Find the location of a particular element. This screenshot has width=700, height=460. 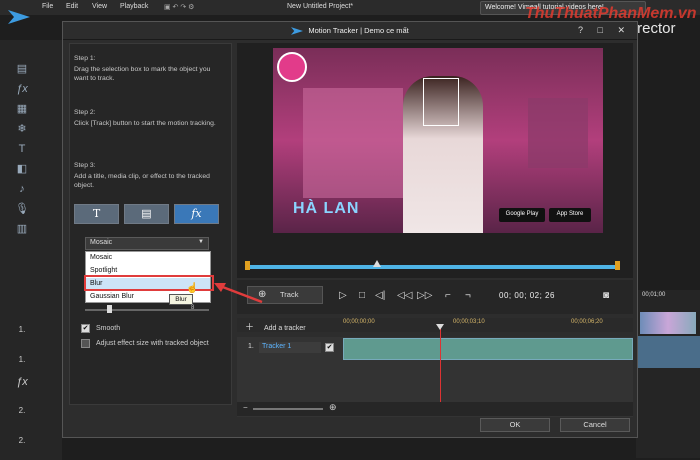

title-icon: T is located at coordinates (22, 149).